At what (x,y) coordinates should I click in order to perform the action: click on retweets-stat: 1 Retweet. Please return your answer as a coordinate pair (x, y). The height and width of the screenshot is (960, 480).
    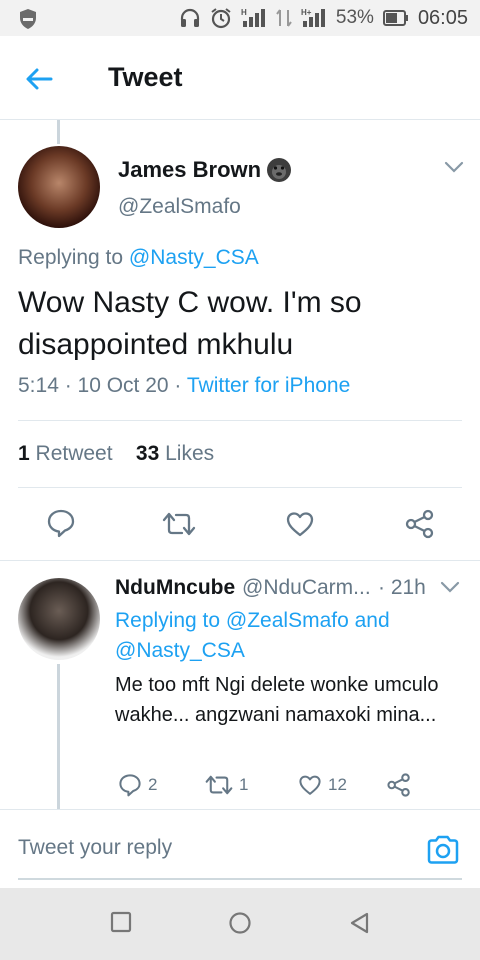
    Looking at the image, I should click on (65, 453).